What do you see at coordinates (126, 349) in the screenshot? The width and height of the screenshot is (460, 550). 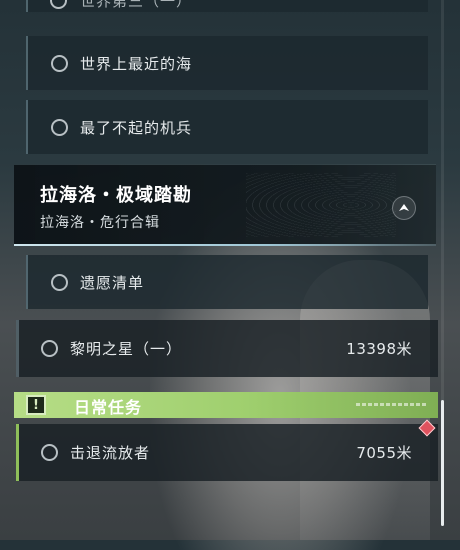 I see `quest-label: 黎明之星（一）` at bounding box center [126, 349].